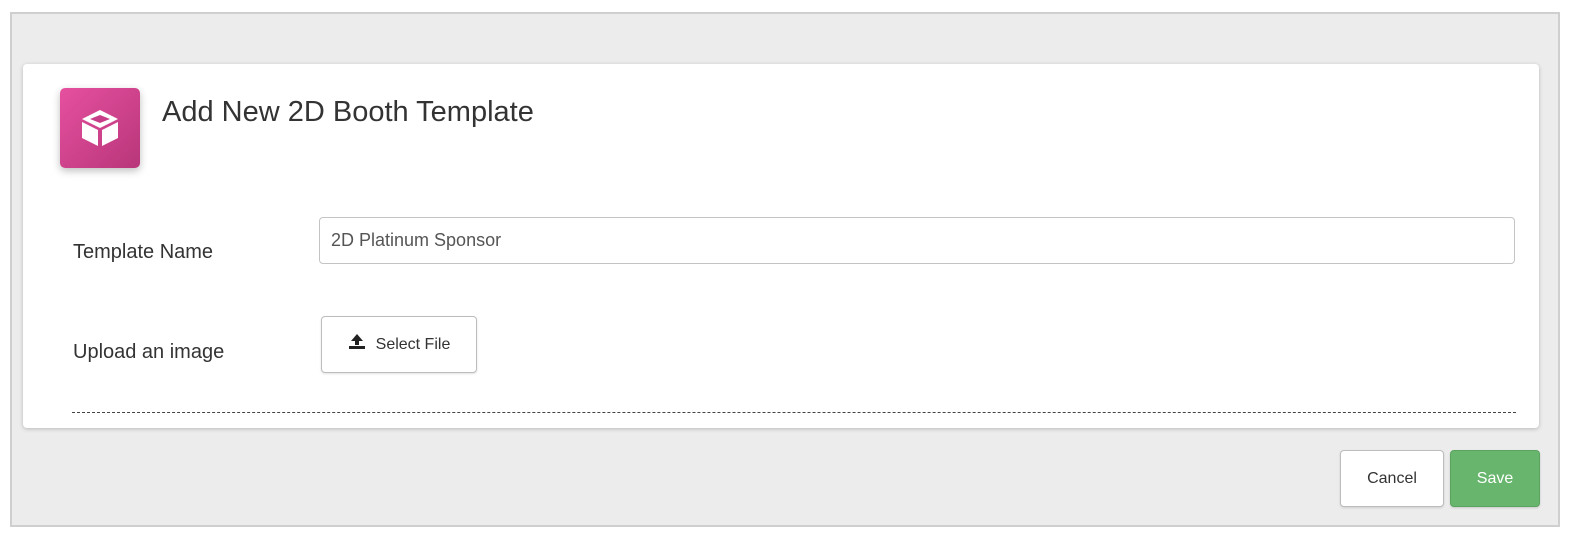 The height and width of the screenshot is (546, 1588). What do you see at coordinates (413, 344) in the screenshot?
I see `select-file-label: Select File` at bounding box center [413, 344].